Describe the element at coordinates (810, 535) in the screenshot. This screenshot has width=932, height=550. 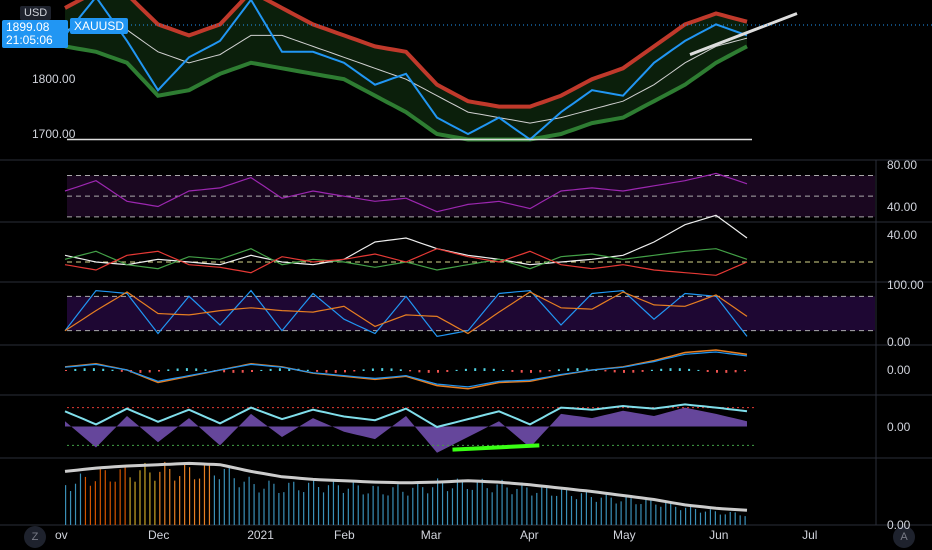
I see `time-tick-label: Jul` at that location.